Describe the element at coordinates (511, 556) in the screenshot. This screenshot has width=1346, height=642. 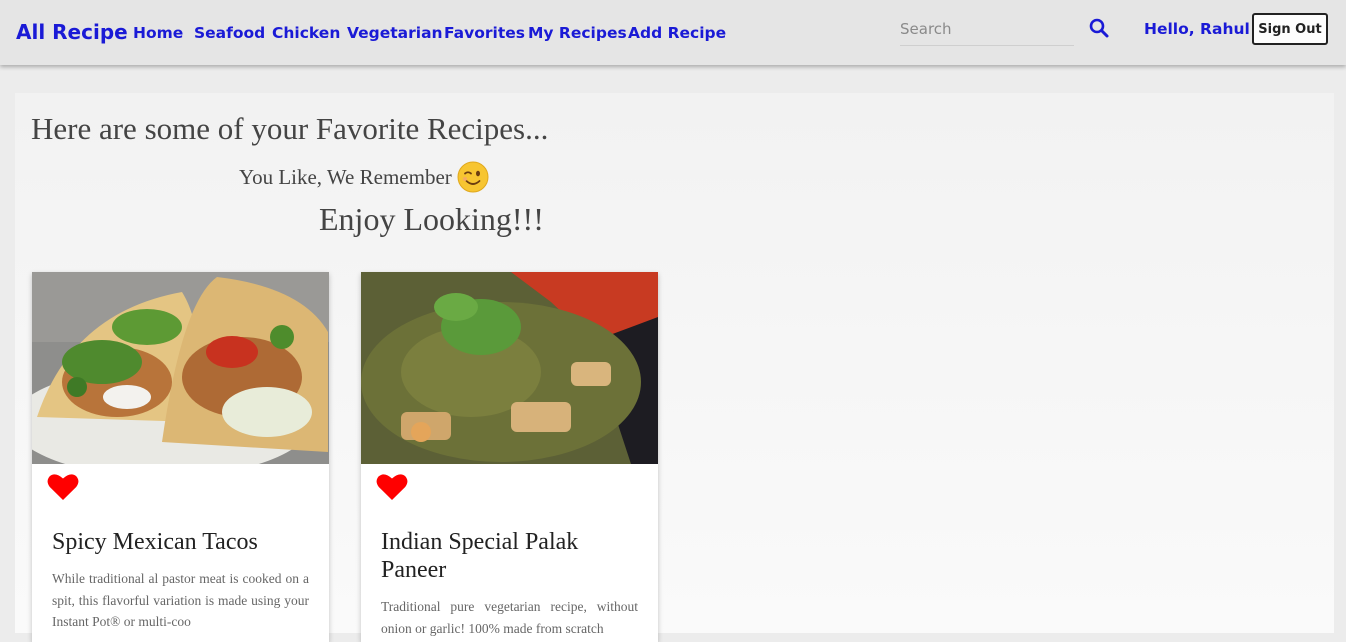
I see `recipe-title: Indian Special Palak Paneer` at that location.